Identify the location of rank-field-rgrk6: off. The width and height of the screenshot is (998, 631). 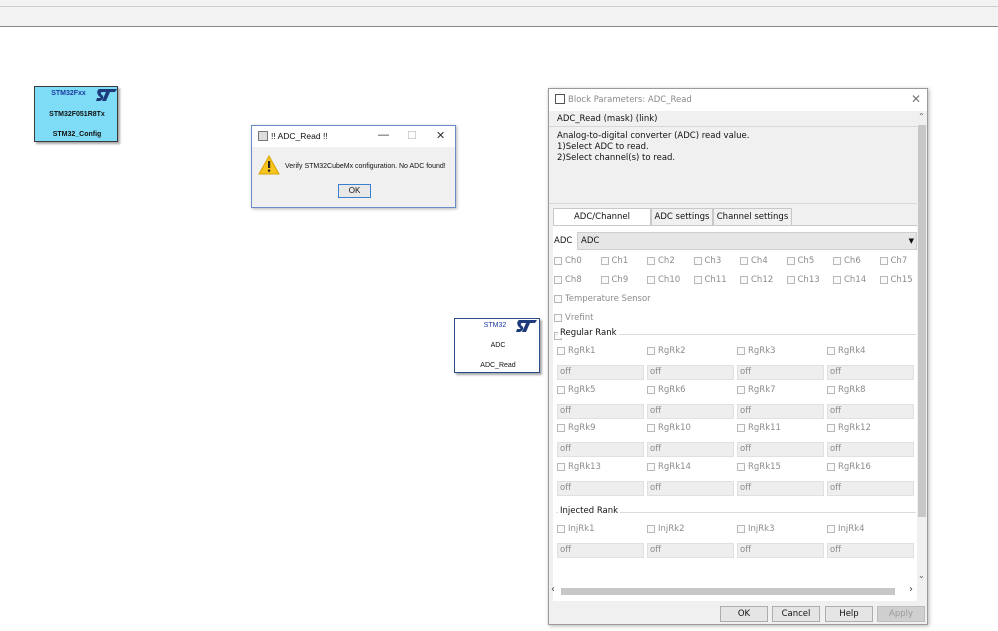
(690, 411).